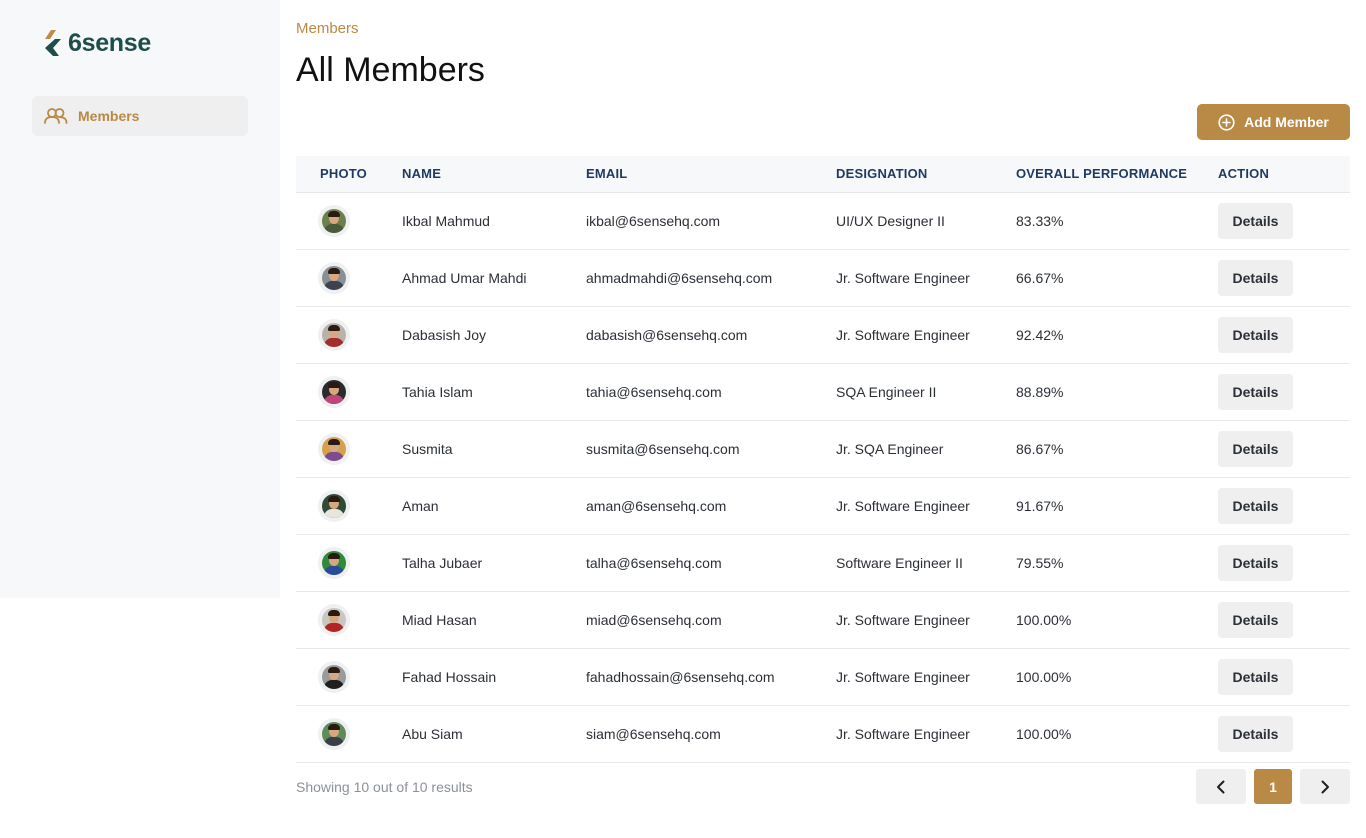  I want to click on pagination: 1, so click(1273, 786).